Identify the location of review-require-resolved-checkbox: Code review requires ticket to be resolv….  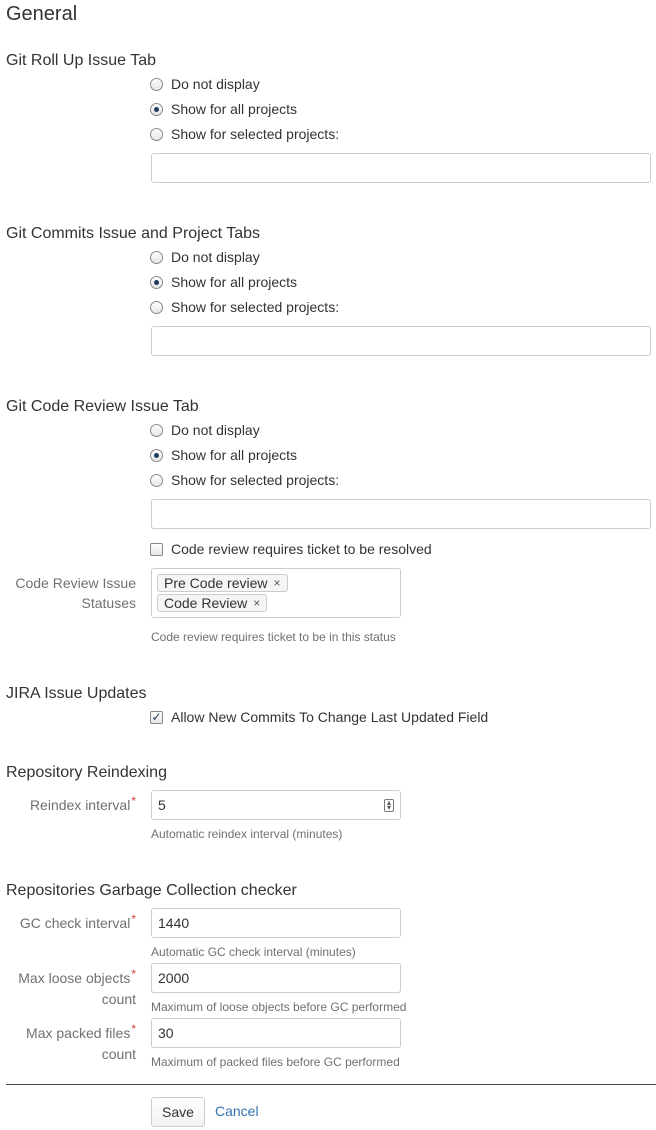
(291, 549).